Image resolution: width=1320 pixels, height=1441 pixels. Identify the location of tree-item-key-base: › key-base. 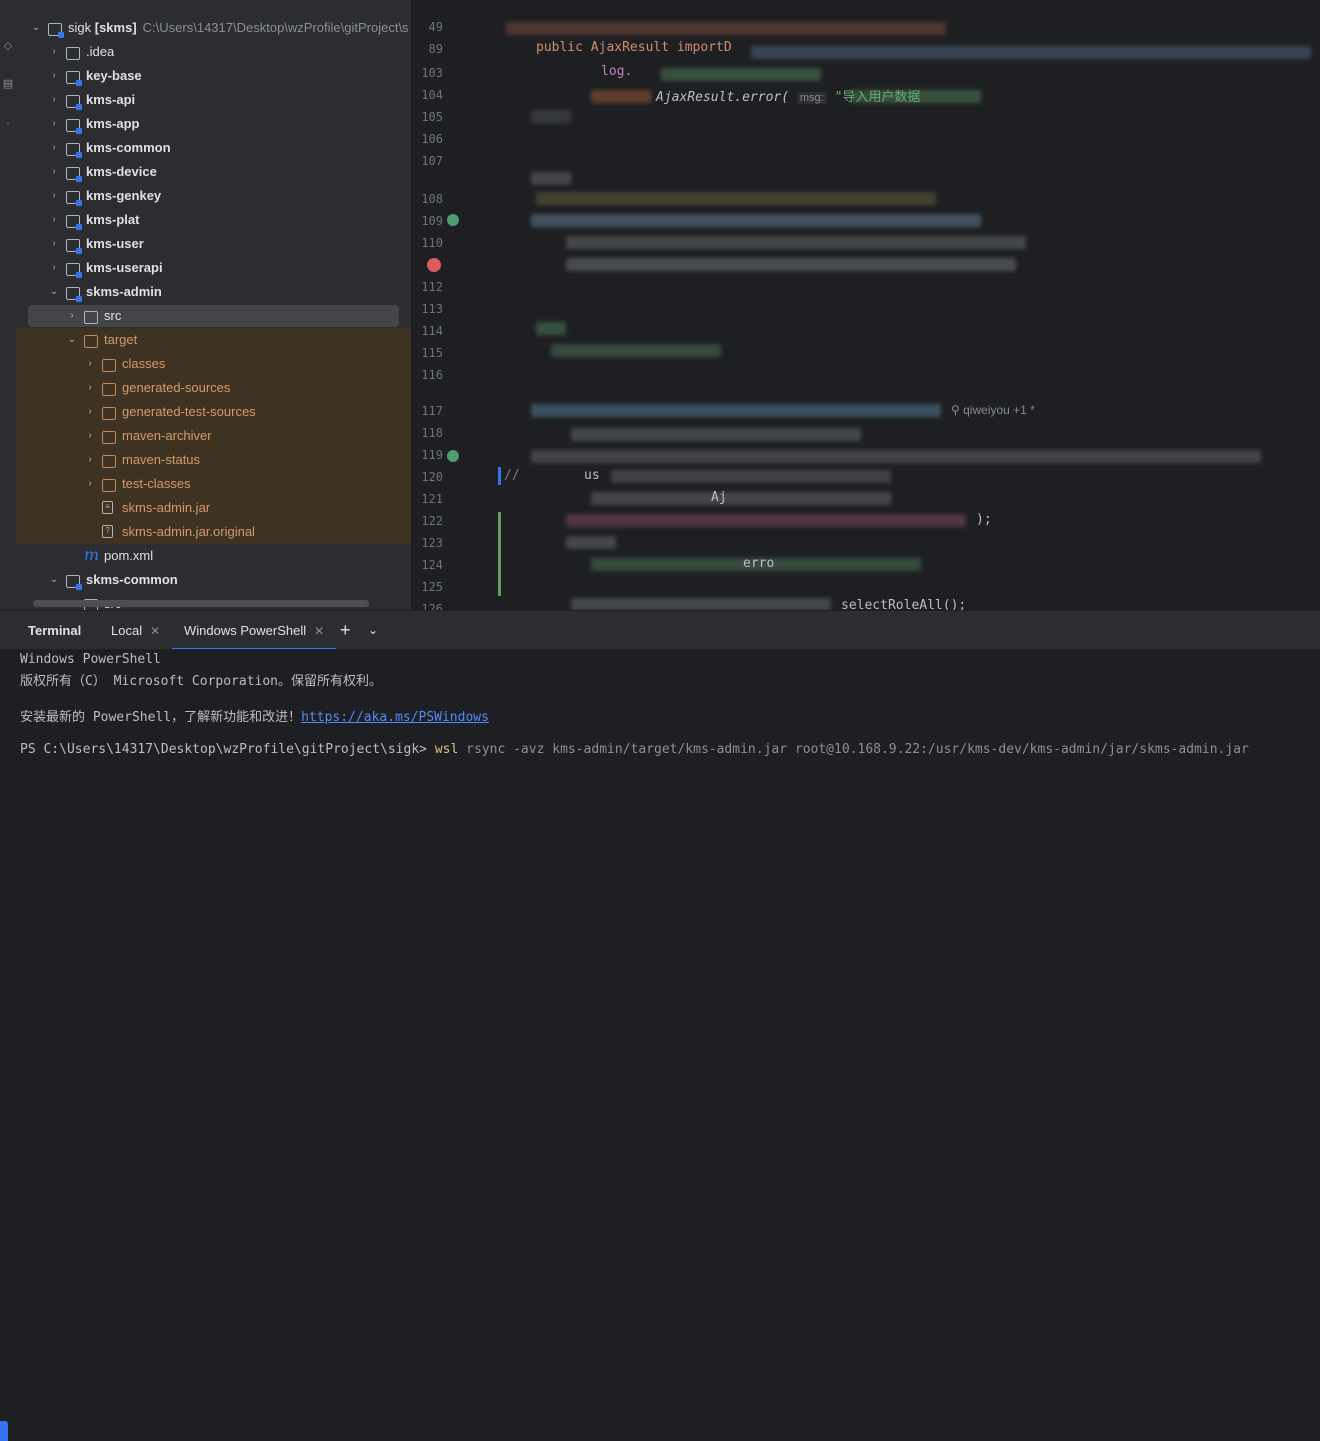
(213, 76).